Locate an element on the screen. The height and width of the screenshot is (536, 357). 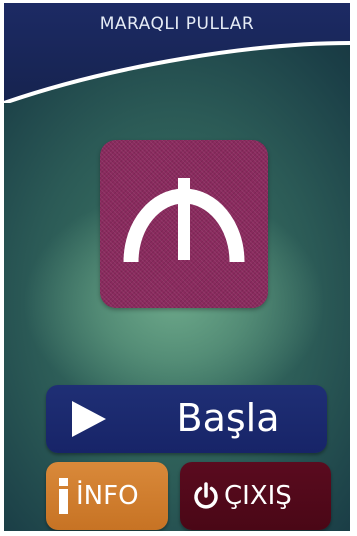
info-icon is located at coordinates (63, 496).